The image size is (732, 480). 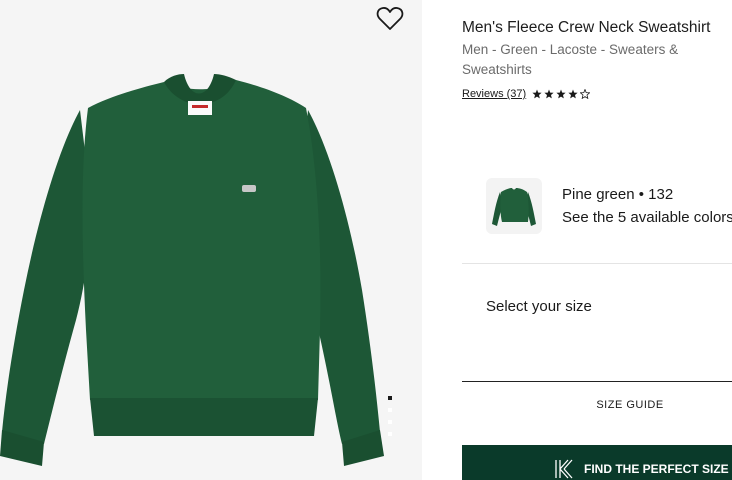 I want to click on find-perfect-size-label: FIND THE PERFECT SIZE, so click(x=656, y=469).